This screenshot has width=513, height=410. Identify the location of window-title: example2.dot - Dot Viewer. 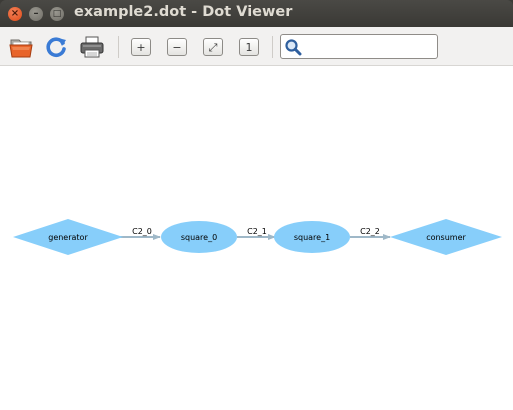
(183, 12).